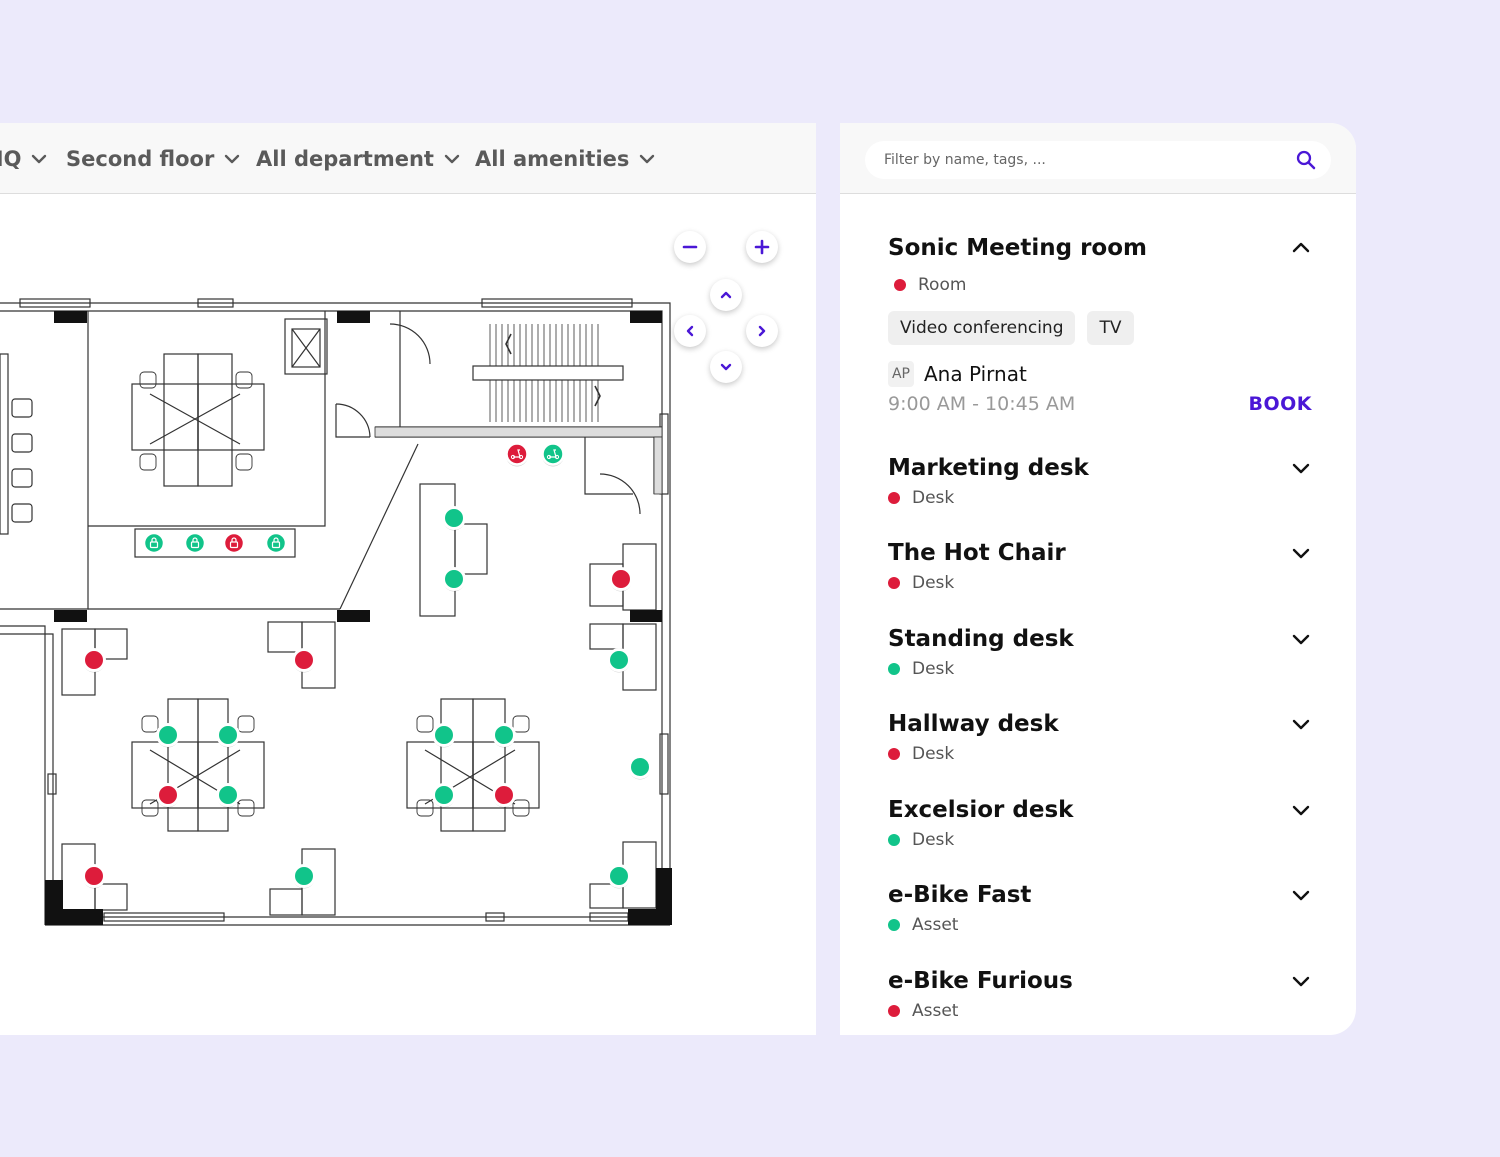 Image resolution: width=1500 pixels, height=1157 pixels. I want to click on item-title: Marketing desk, so click(988, 468).